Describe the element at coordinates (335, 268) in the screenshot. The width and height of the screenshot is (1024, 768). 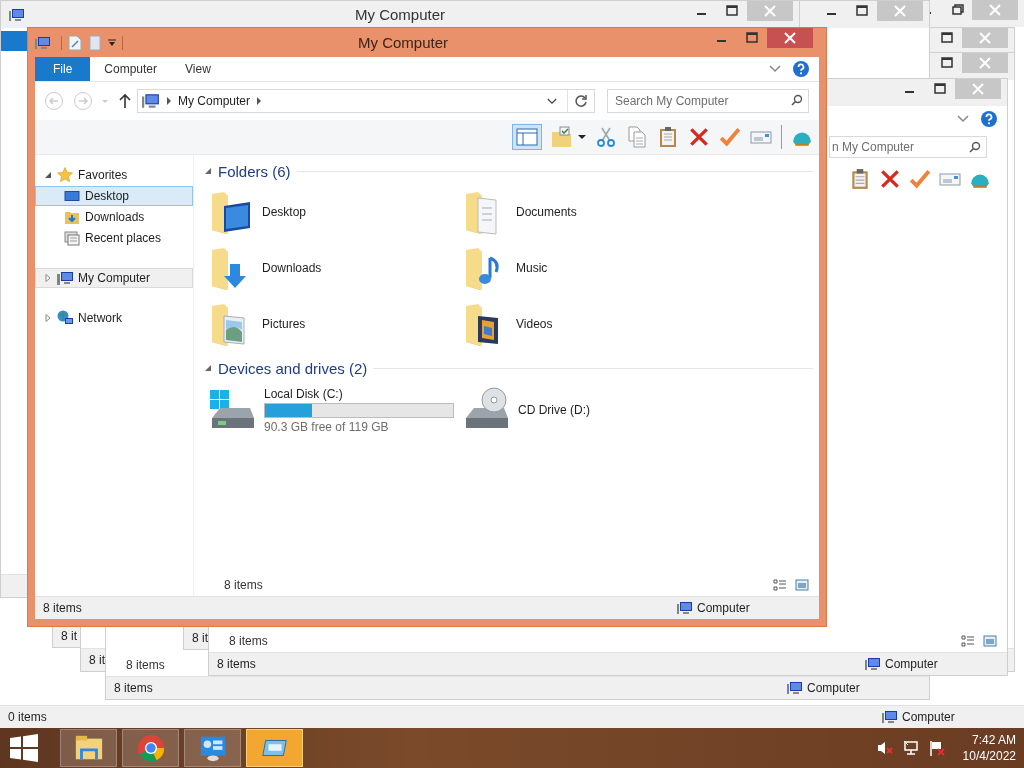
I see `folder-item: Downloads` at that location.